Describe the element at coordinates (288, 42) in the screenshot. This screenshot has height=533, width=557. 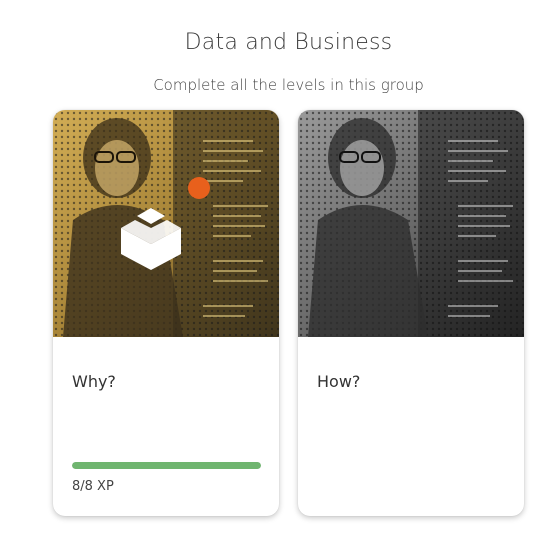
I see `page-title: Data and Business` at that location.